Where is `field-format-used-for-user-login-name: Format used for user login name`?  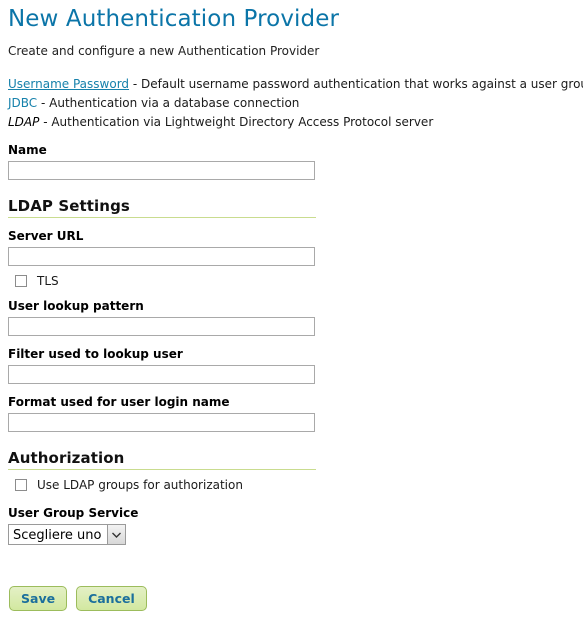
field-format-used-for-user-login-name: Format used for user login name is located at coordinates (291, 413).